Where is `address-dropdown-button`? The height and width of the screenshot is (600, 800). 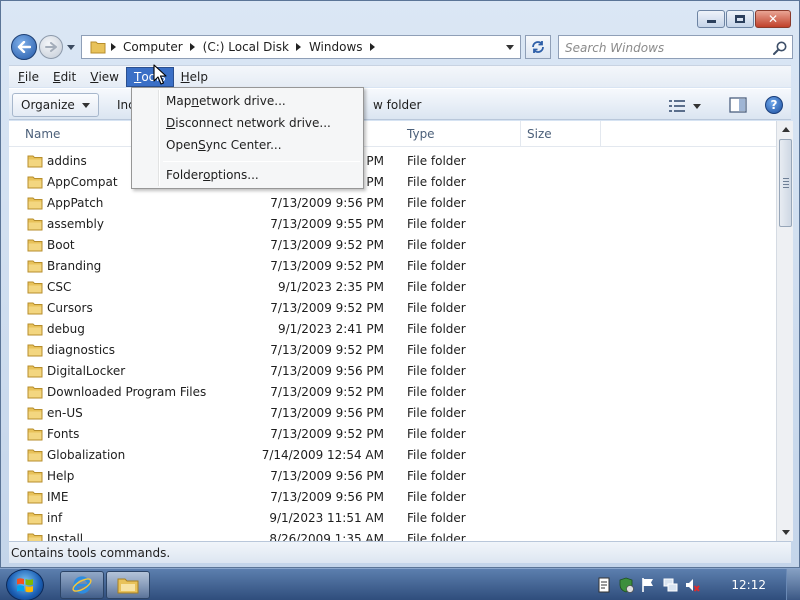 address-dropdown-button is located at coordinates (510, 47).